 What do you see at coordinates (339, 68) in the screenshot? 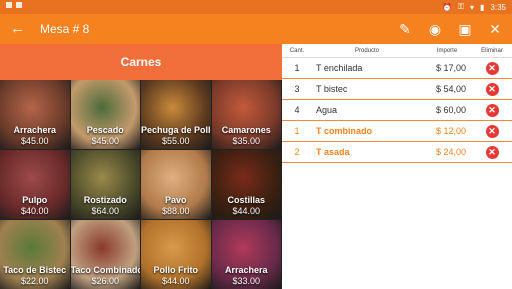
I see `order-product: T enchilada` at bounding box center [339, 68].